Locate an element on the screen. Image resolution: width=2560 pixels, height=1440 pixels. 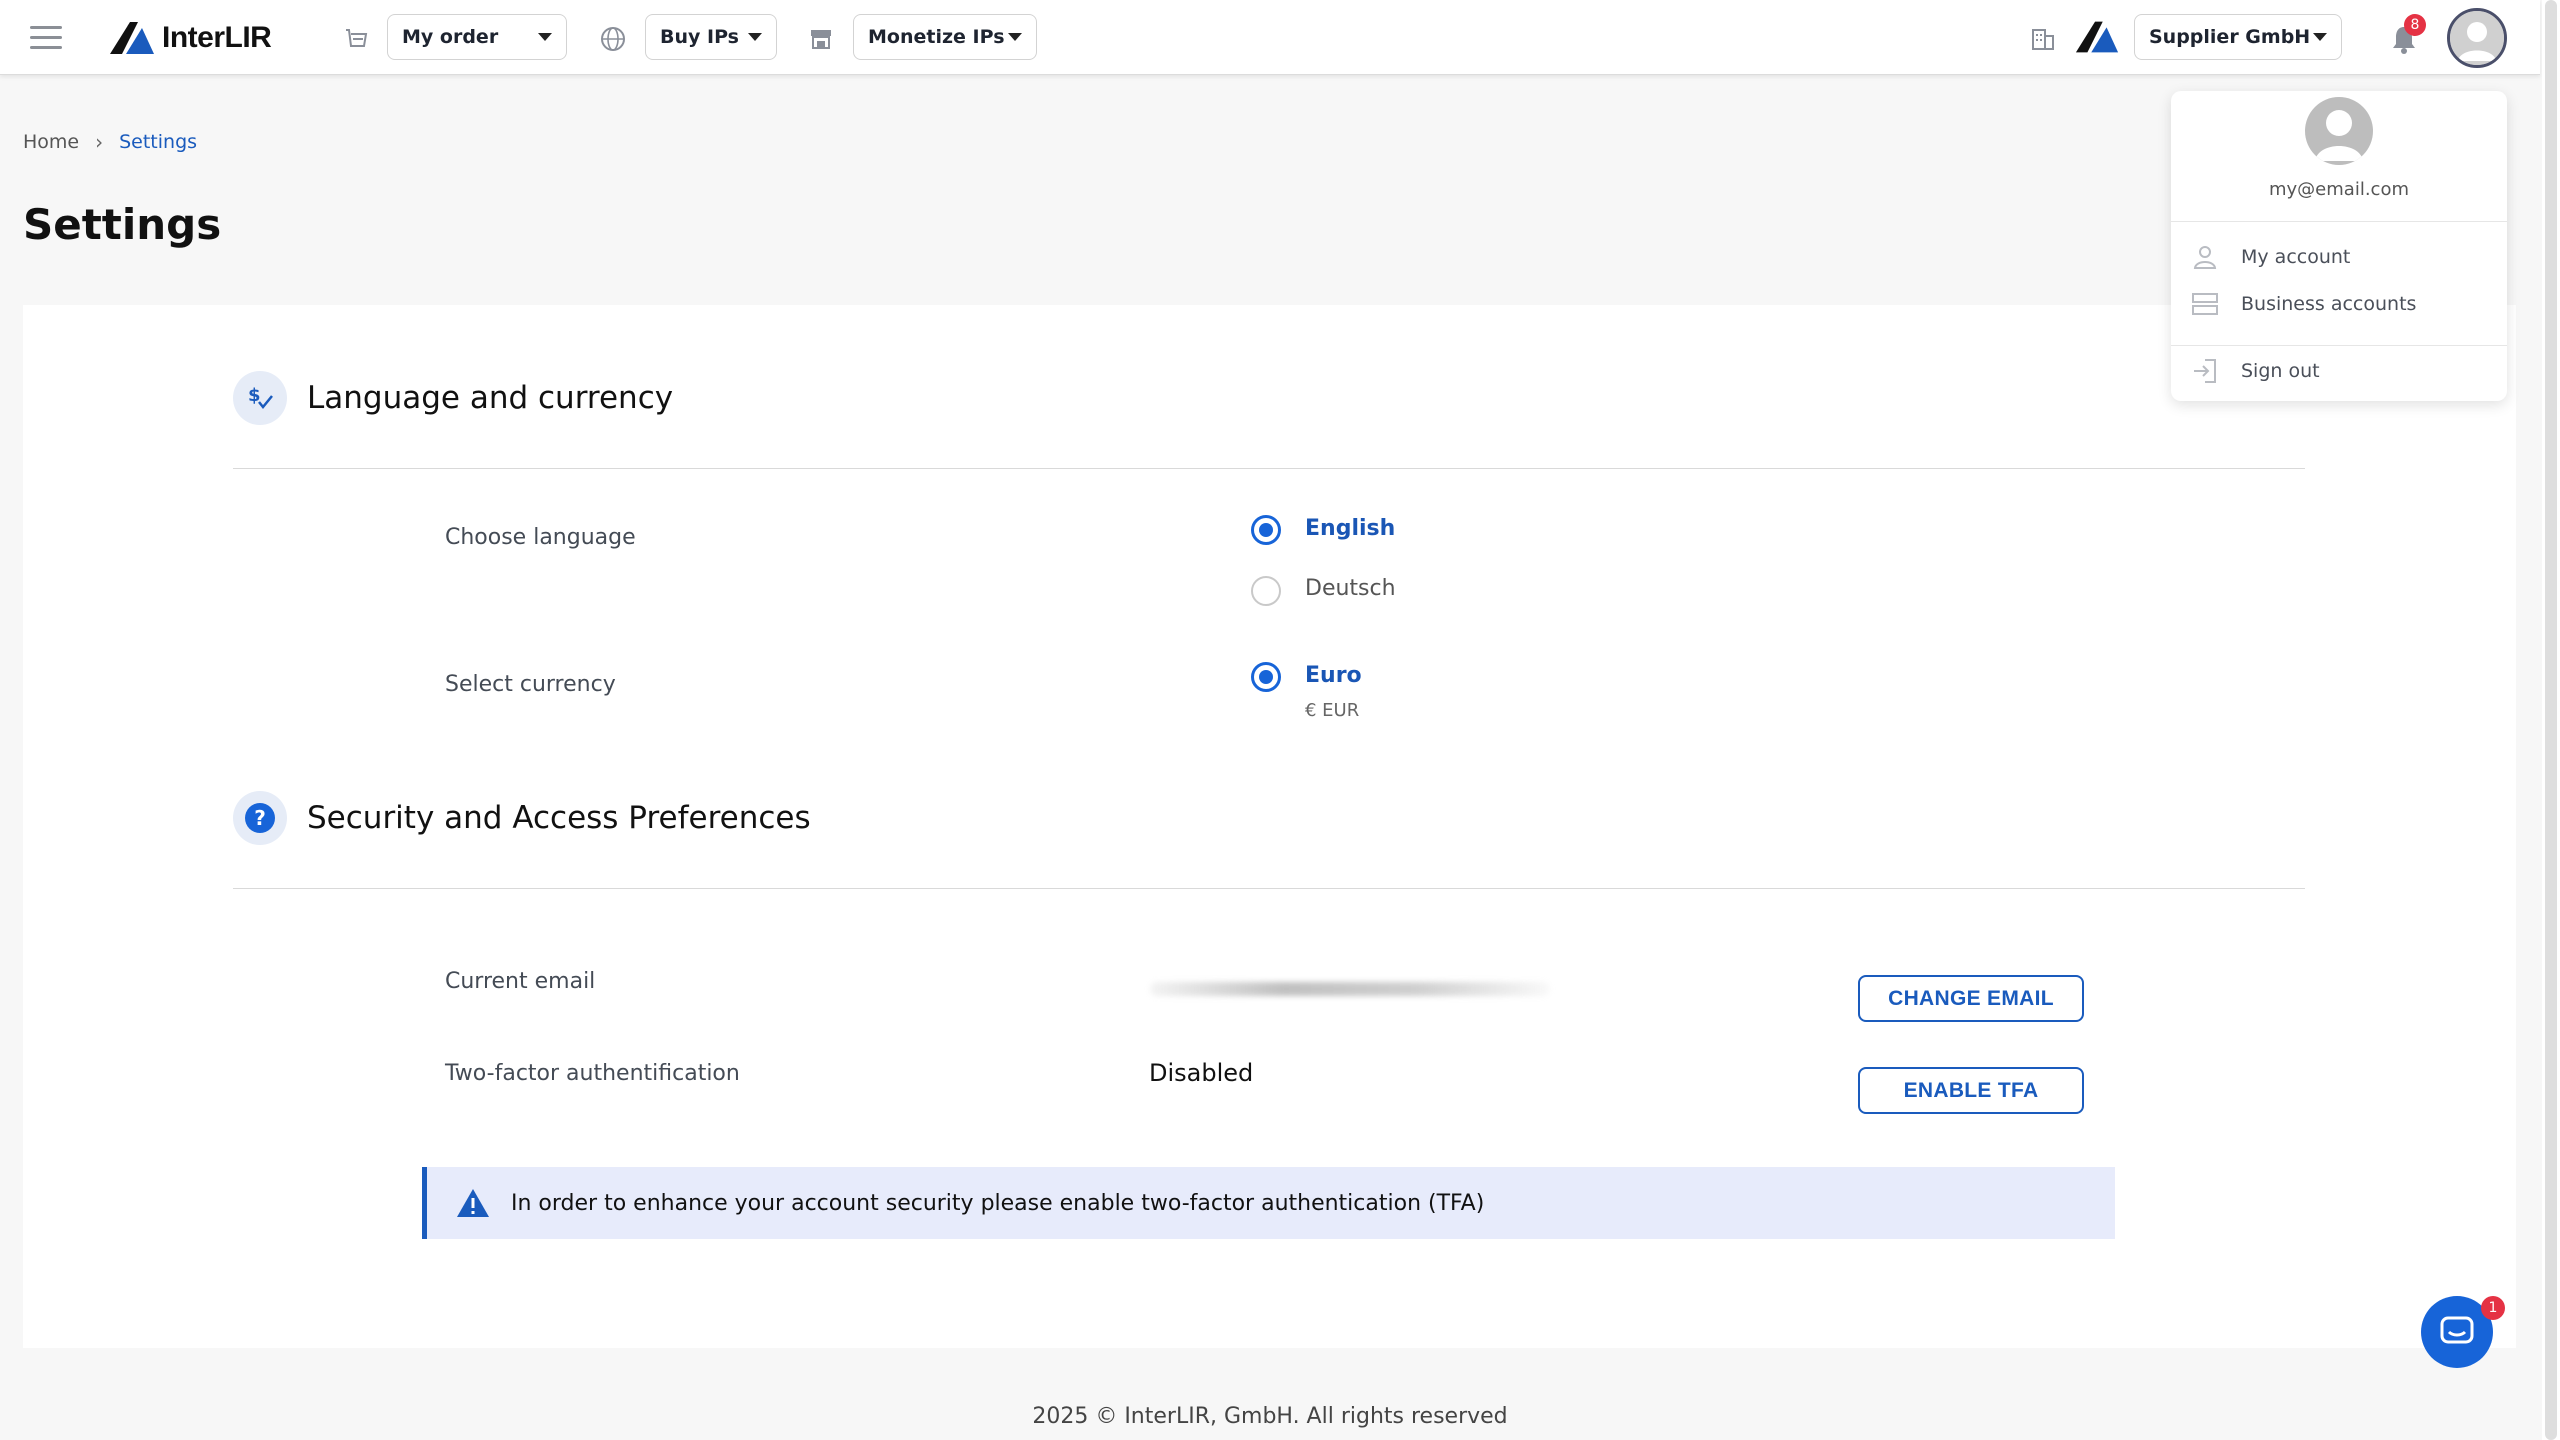
menu-item-business-accounts: Business accounts is located at coordinates (2303, 304).